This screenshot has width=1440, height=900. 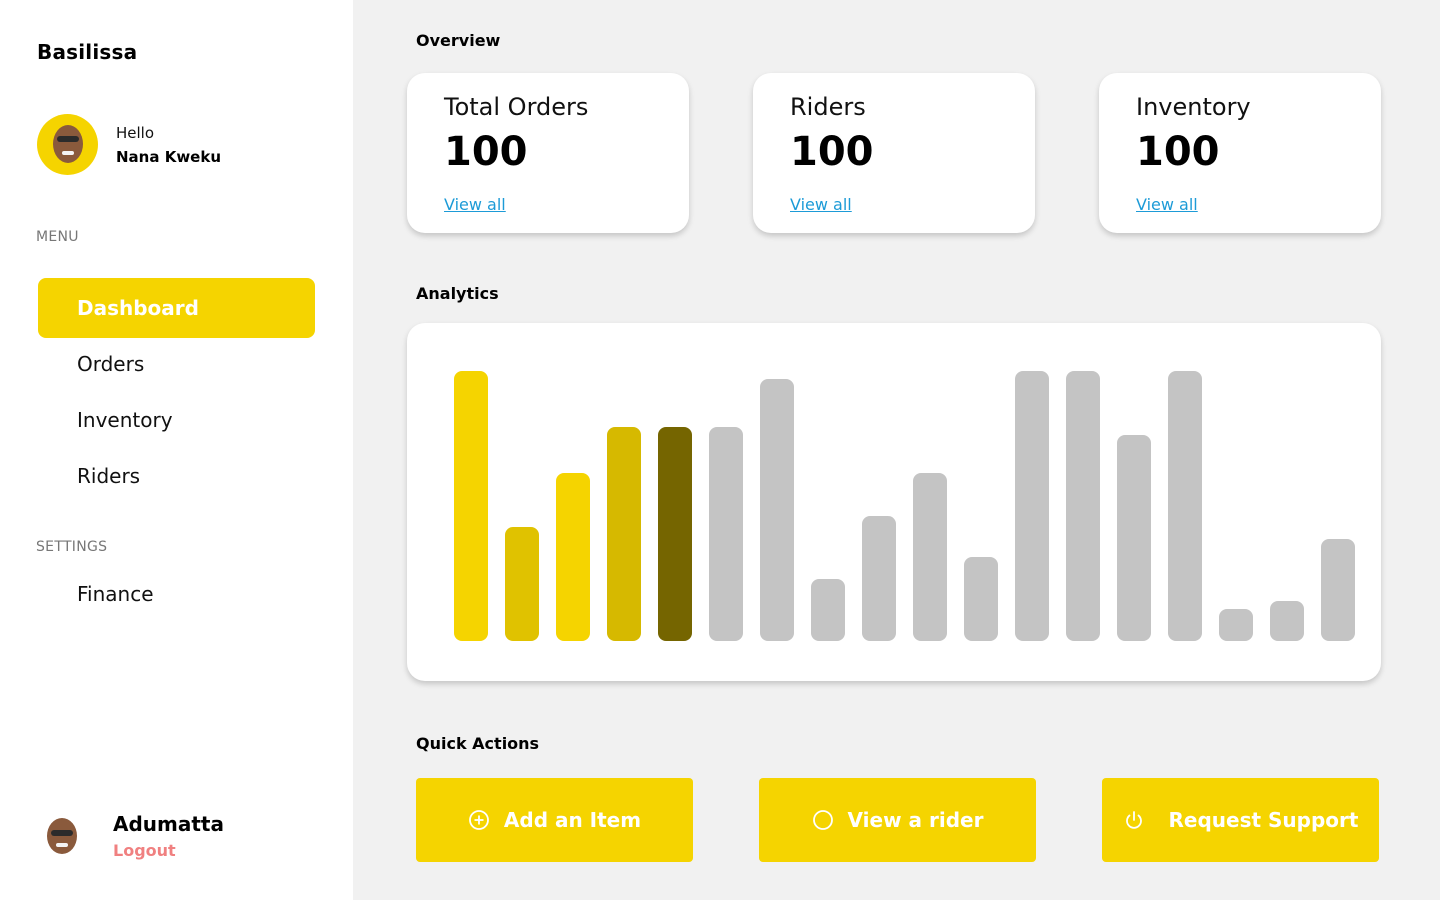 I want to click on stat-card-total-orders: Total Orders 100 View all, so click(x=548, y=153).